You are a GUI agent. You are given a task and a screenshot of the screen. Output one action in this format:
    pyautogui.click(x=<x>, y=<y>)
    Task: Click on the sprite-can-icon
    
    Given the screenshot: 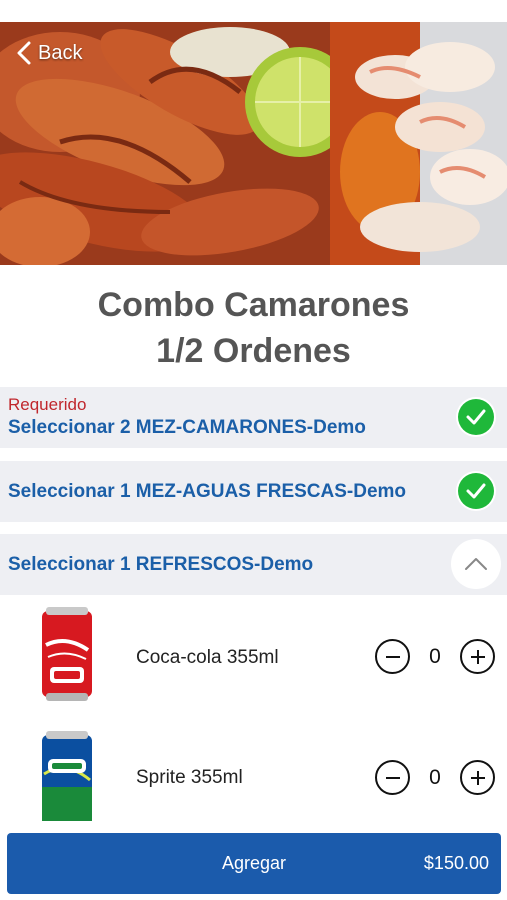 What is the action you would take?
    pyautogui.click(x=67, y=776)
    